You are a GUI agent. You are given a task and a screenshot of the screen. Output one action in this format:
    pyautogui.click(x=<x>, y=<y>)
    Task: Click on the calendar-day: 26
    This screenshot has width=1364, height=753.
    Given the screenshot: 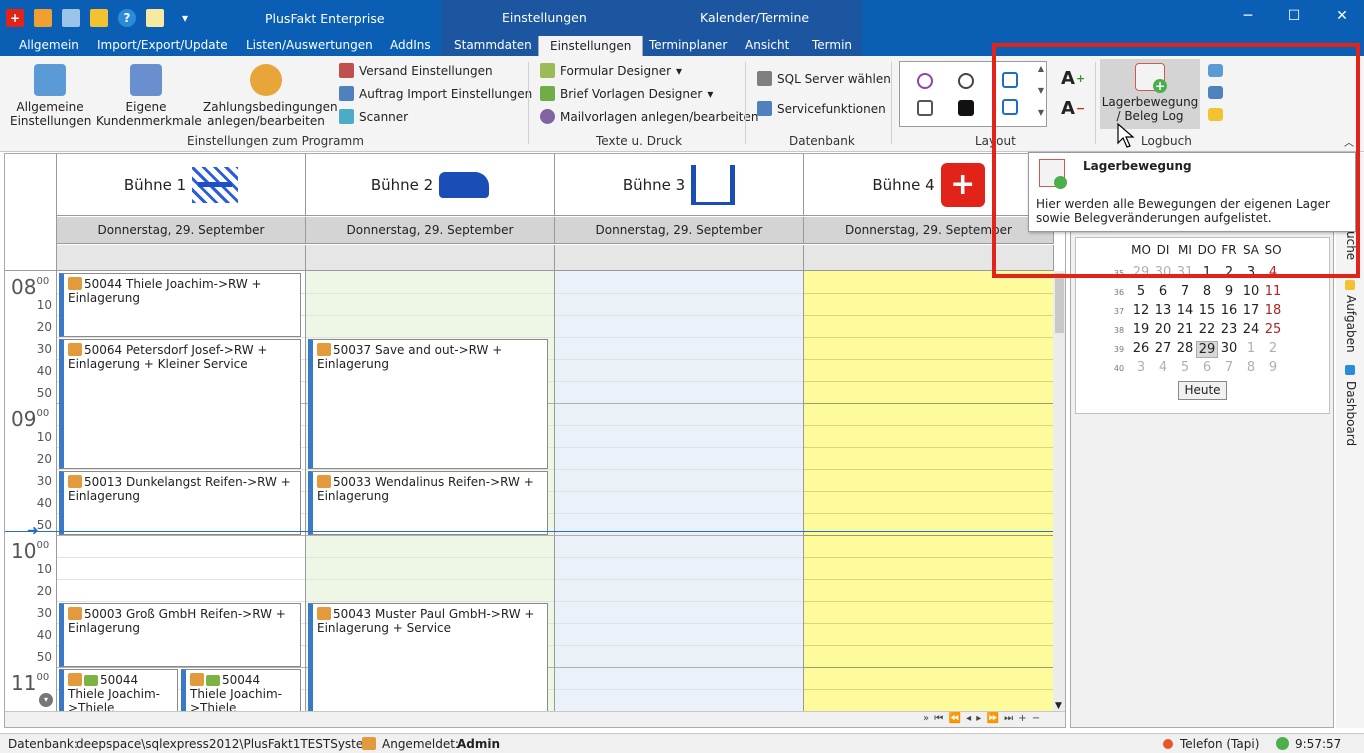 What is the action you would take?
    pyautogui.click(x=1141, y=348)
    